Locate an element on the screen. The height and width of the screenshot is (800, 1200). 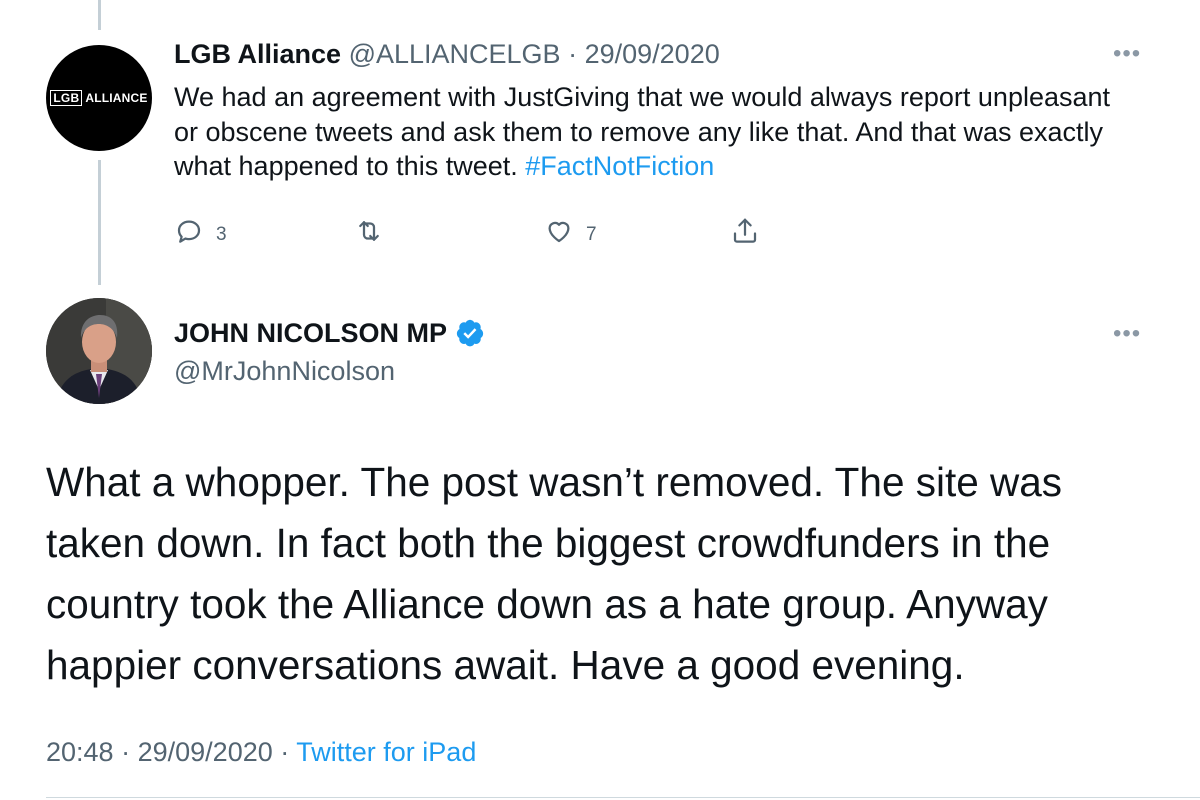
thread-line-connector is located at coordinates (99, 222).